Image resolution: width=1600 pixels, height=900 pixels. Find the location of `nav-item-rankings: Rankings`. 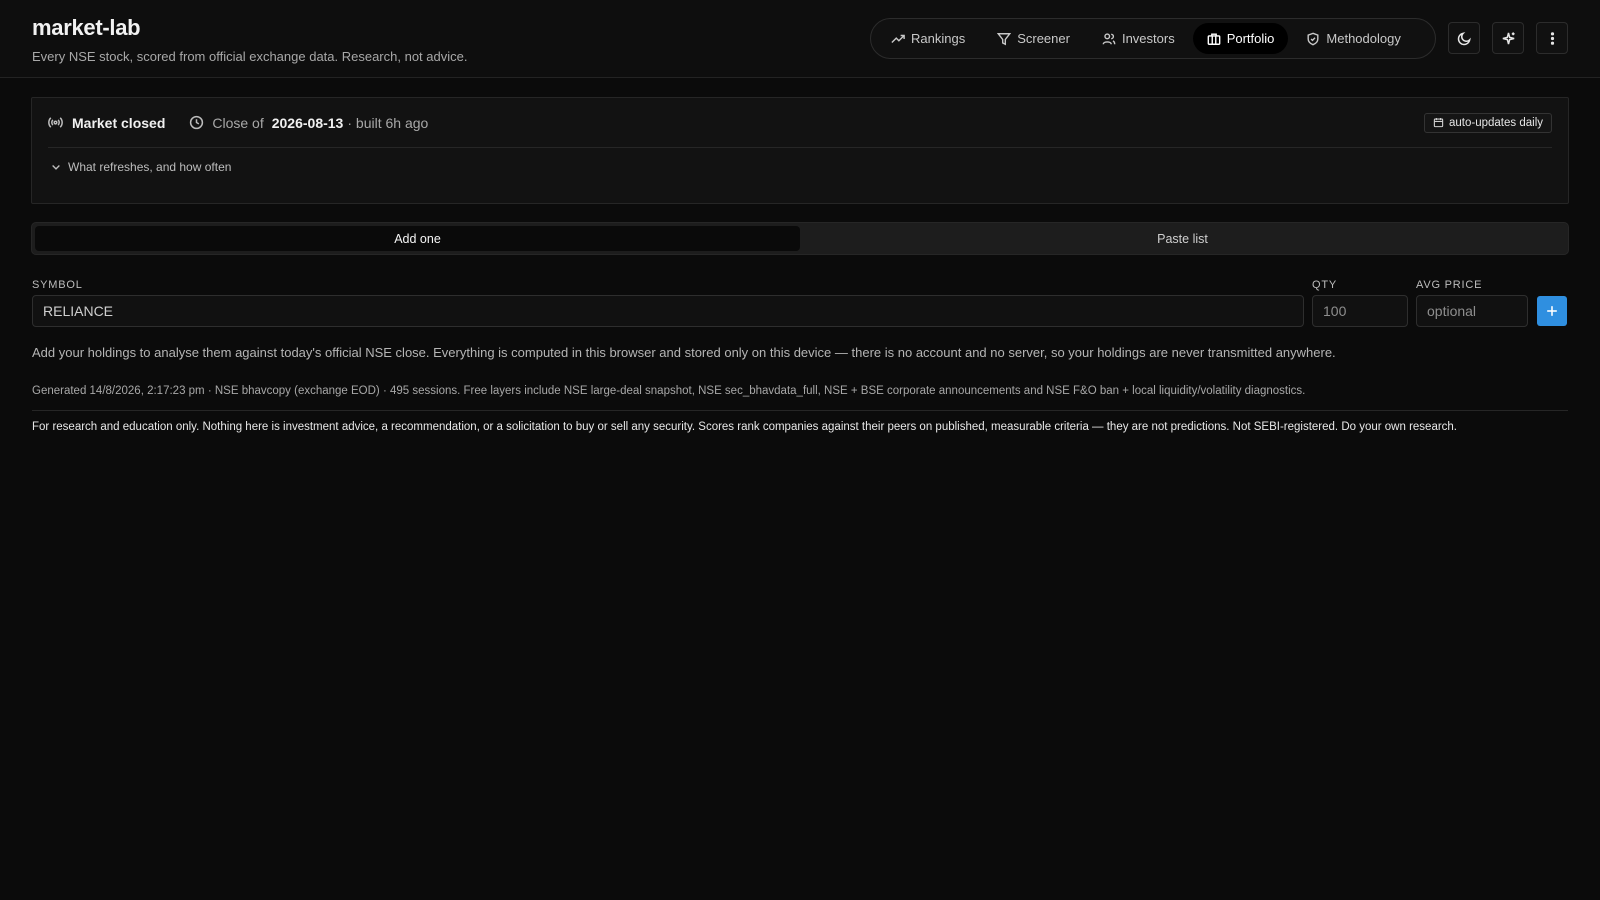

nav-item-rankings: Rankings is located at coordinates (928, 38).